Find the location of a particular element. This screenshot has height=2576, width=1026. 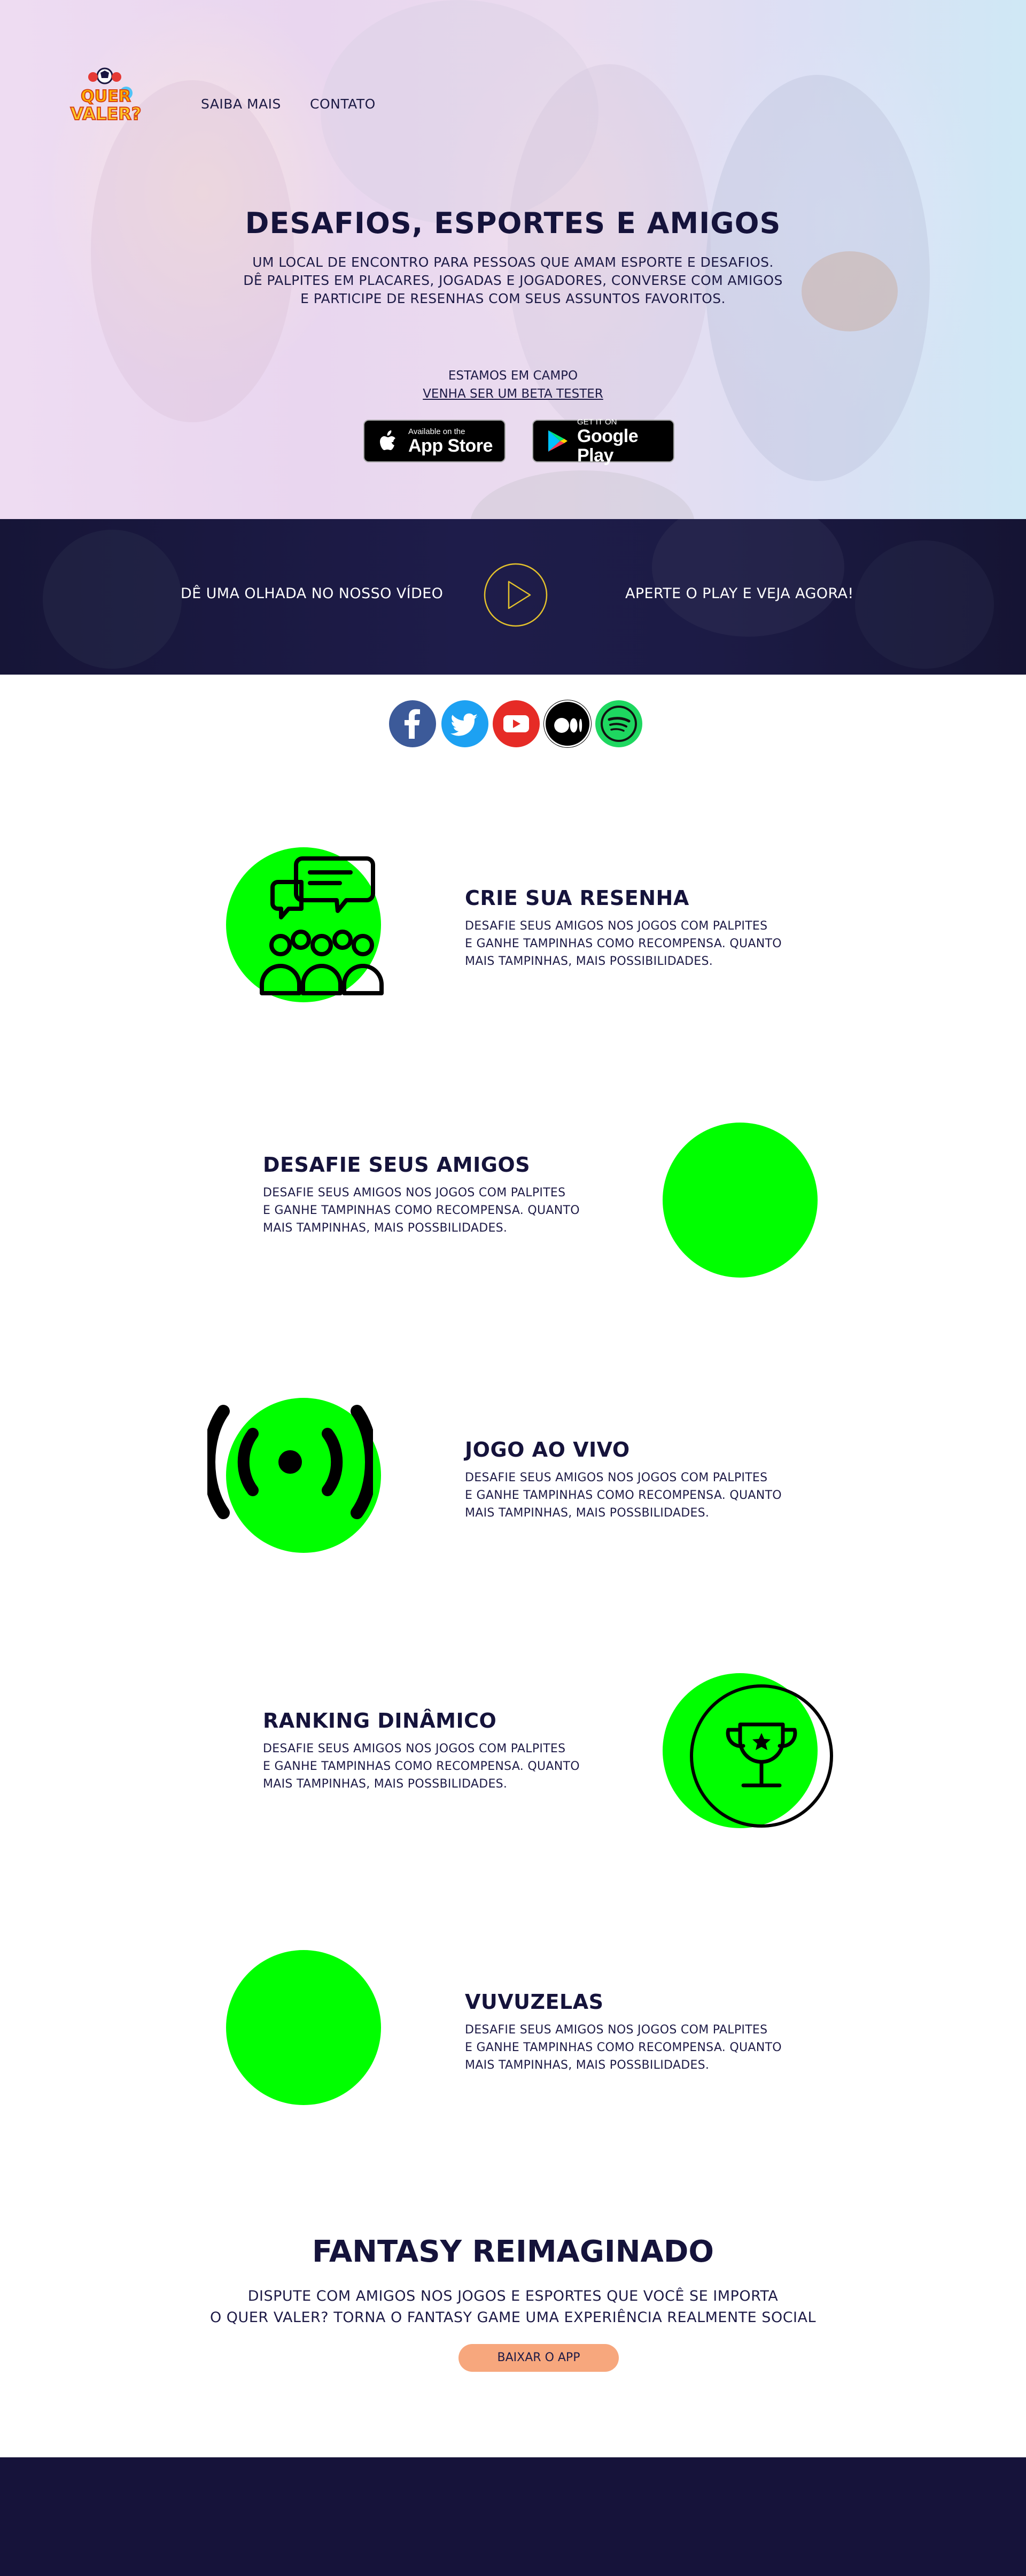

feature-text-line: MAIS TAMPINHAS, MAIS POSSIBILIDADES. is located at coordinates (589, 962).